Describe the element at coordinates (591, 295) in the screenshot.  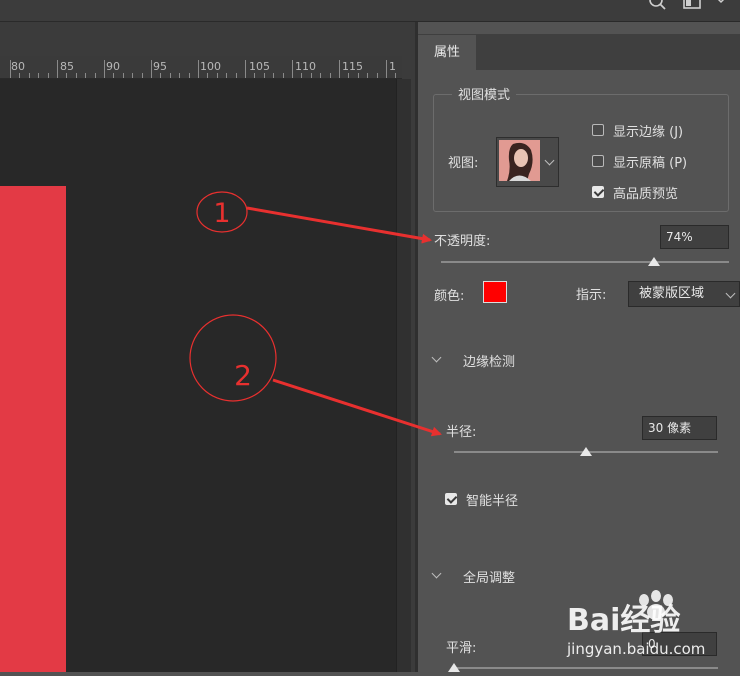
I see `indicate-label: 指示:` at that location.